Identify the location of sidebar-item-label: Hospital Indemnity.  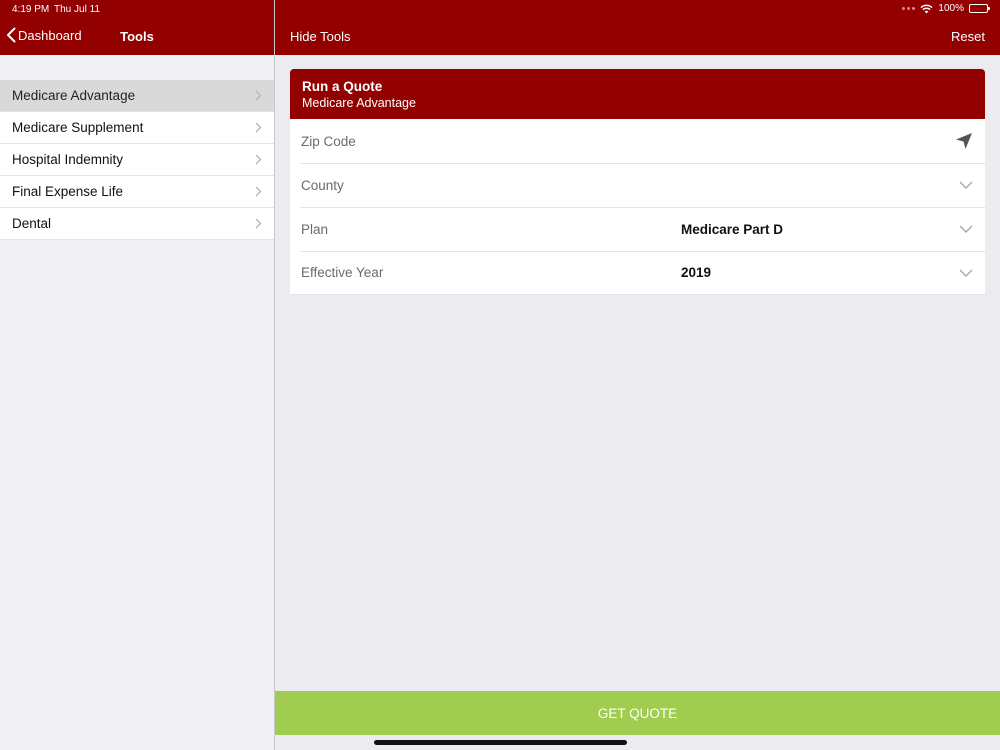
(68, 159).